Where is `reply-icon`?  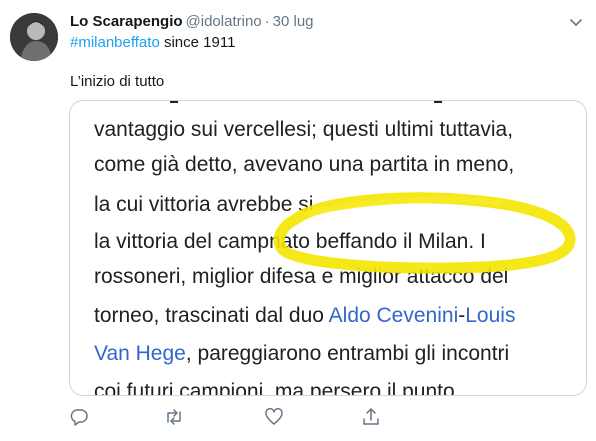 reply-icon is located at coordinates (79, 417).